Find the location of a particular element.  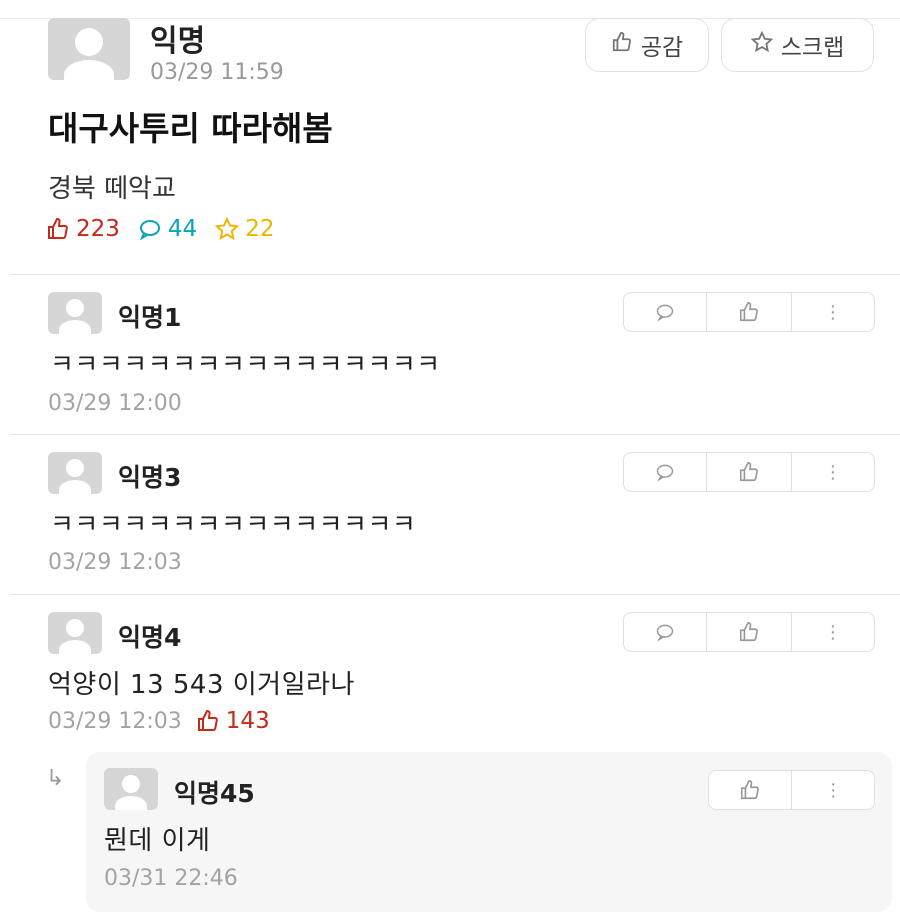

like-button-label: 공감 is located at coordinates (662, 48).